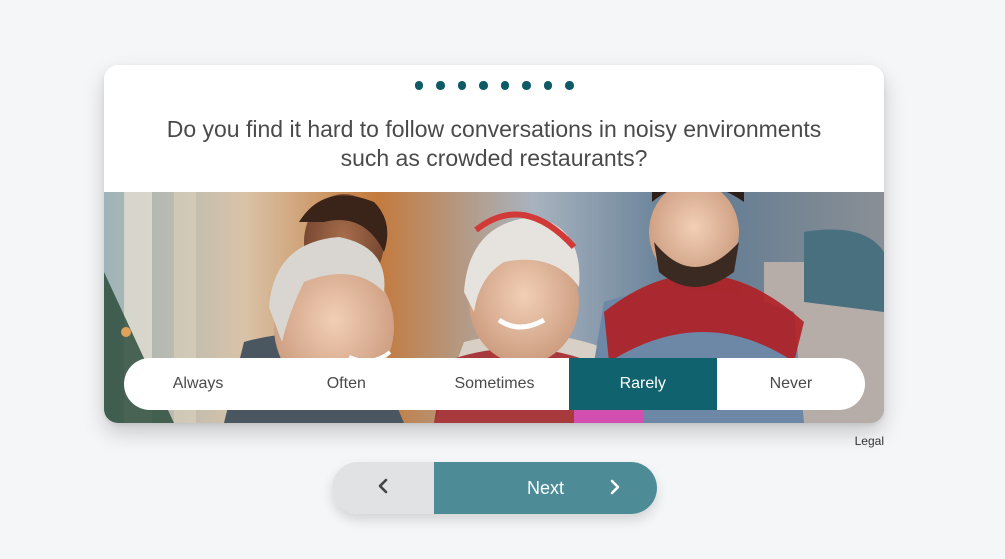 Image resolution: width=1005 pixels, height=559 pixels. I want to click on progress-dots, so click(494, 85).